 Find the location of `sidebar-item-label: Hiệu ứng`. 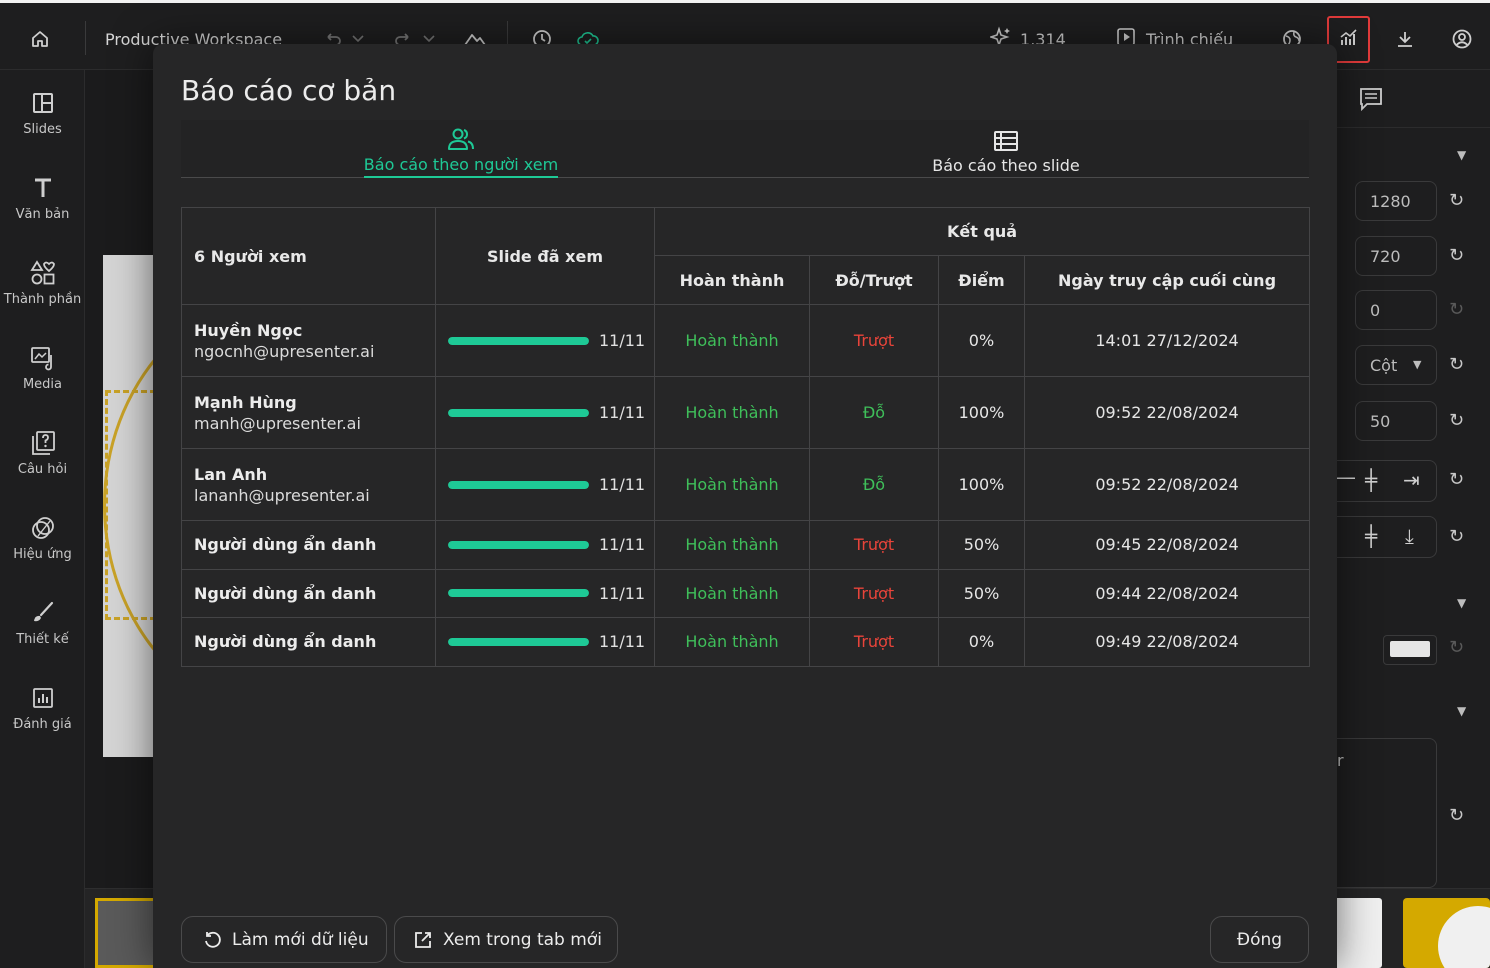

sidebar-item-label: Hiệu ứng is located at coordinates (42, 554).